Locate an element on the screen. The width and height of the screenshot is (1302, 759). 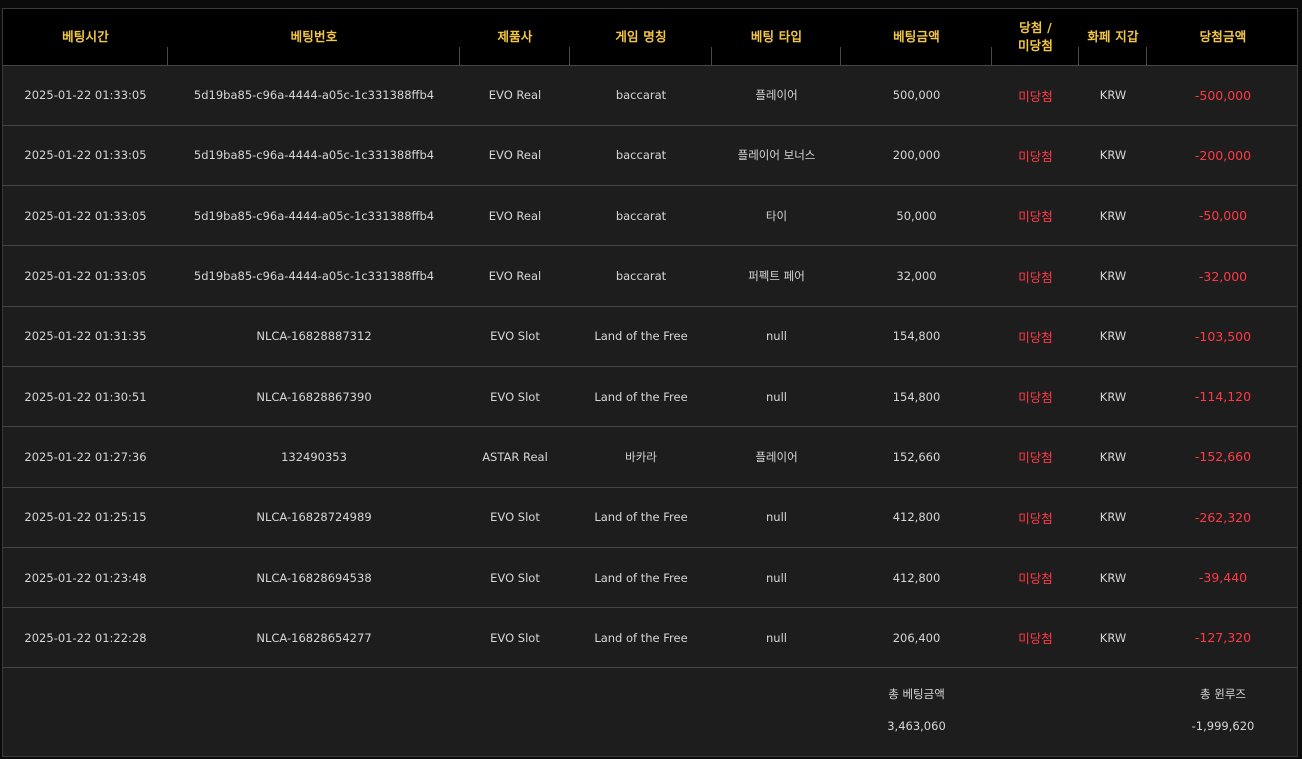
column-header-bet-amount: 베팅금액 is located at coordinates (916, 37).